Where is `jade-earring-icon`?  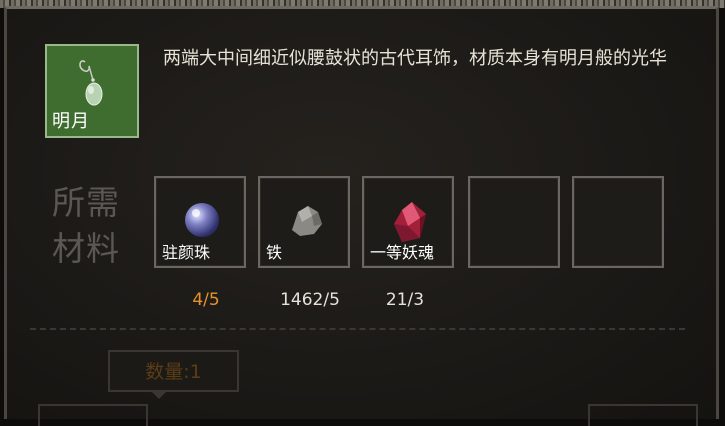 jade-earring-icon is located at coordinates (91, 83).